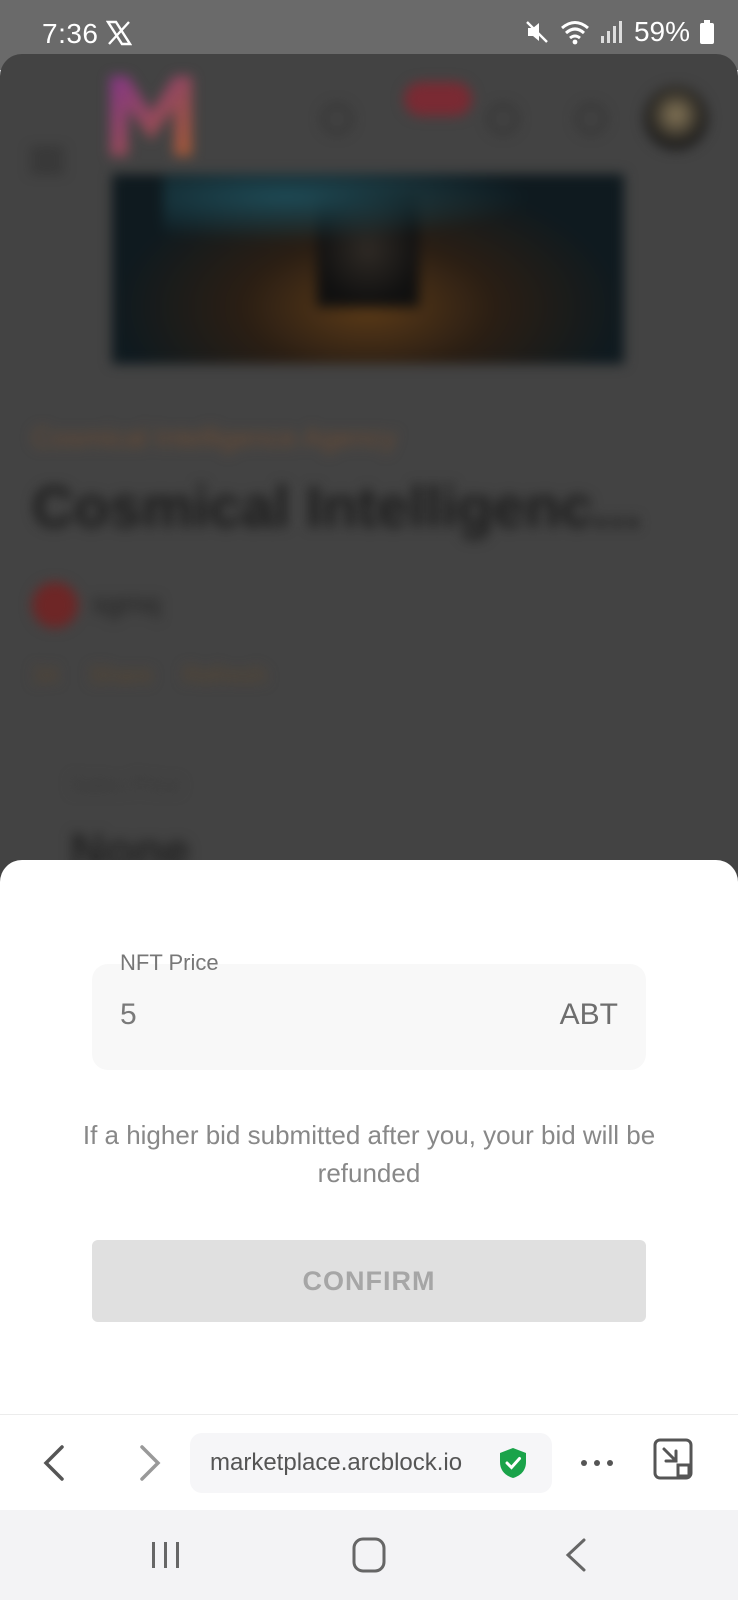 This screenshot has height=1600, width=738. I want to click on address-bar: marketplace.arcblock.io, so click(371, 1463).